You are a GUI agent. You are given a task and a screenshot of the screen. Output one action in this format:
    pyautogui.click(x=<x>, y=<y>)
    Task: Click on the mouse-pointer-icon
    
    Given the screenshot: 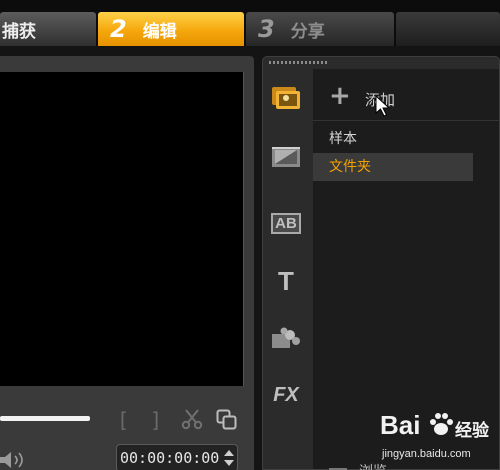 What is the action you would take?
    pyautogui.click(x=383, y=106)
    